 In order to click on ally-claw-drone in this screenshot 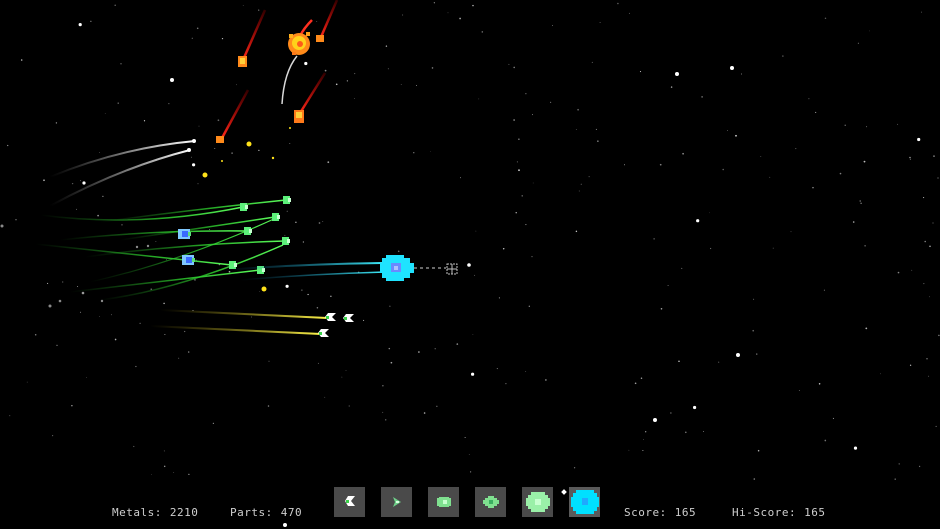, I will do `click(330, 317)`.